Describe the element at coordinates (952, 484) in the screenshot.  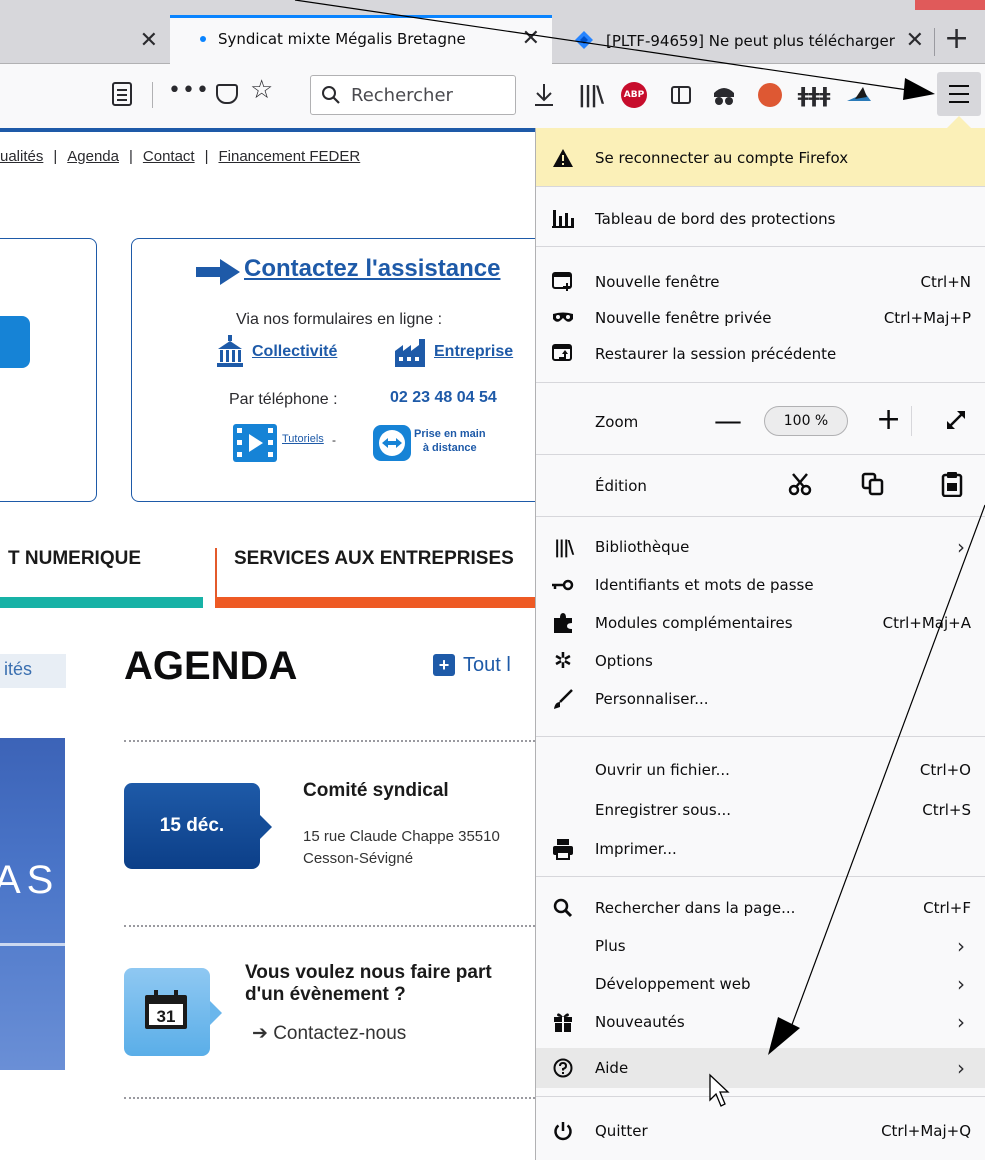
I see `paste-icon` at that location.